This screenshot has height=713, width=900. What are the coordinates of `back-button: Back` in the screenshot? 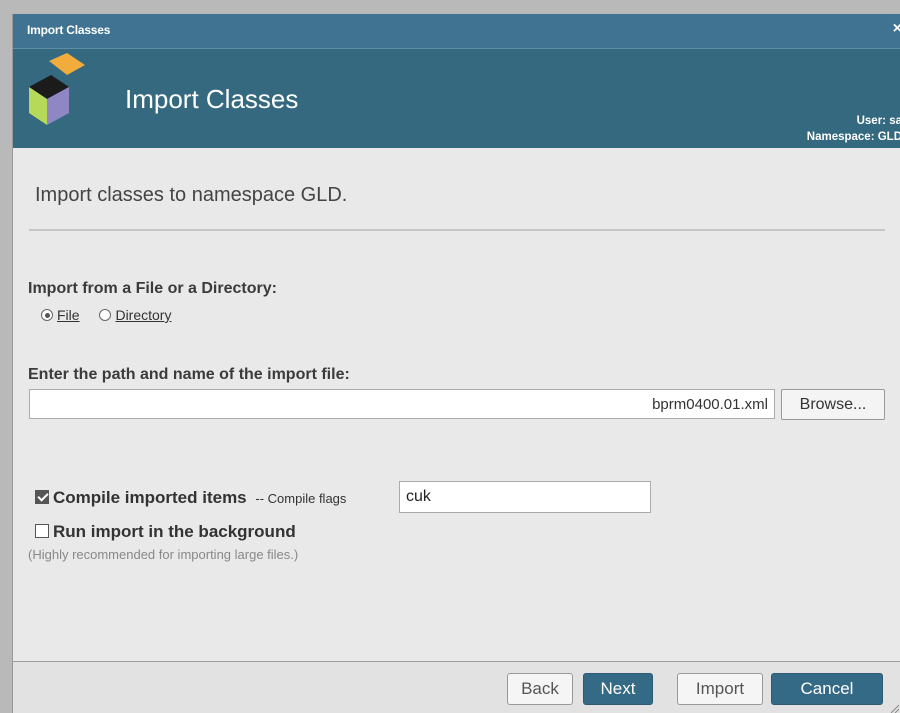 It's located at (540, 689).